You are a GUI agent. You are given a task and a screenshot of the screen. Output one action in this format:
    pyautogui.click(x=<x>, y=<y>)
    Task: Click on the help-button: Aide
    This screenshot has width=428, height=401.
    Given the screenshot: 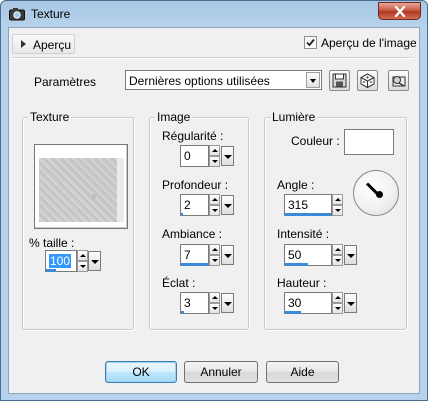 What is the action you would take?
    pyautogui.click(x=302, y=372)
    